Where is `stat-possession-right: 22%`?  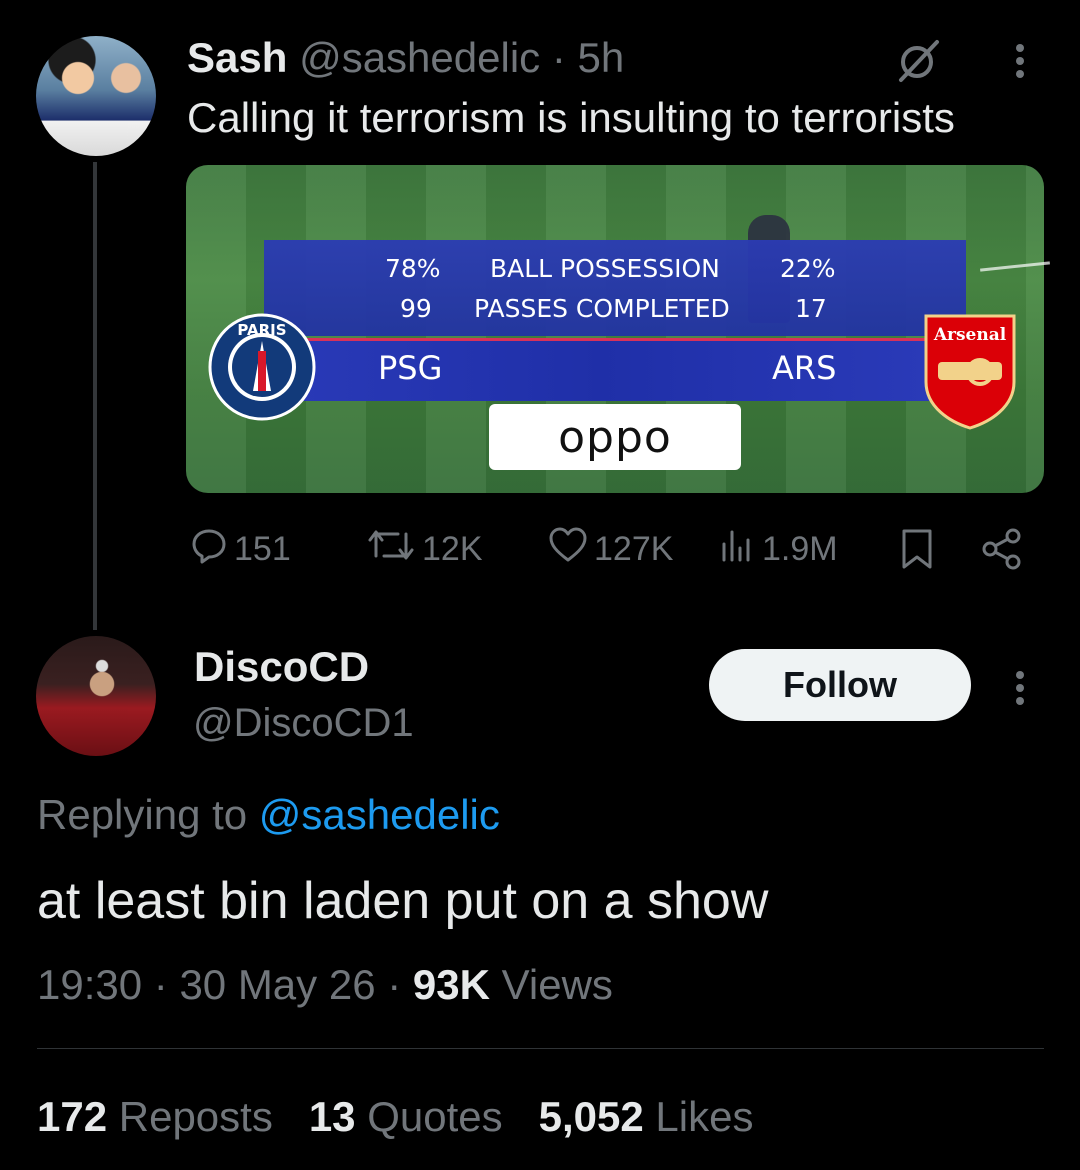
stat-possession-right: 22% is located at coordinates (808, 268).